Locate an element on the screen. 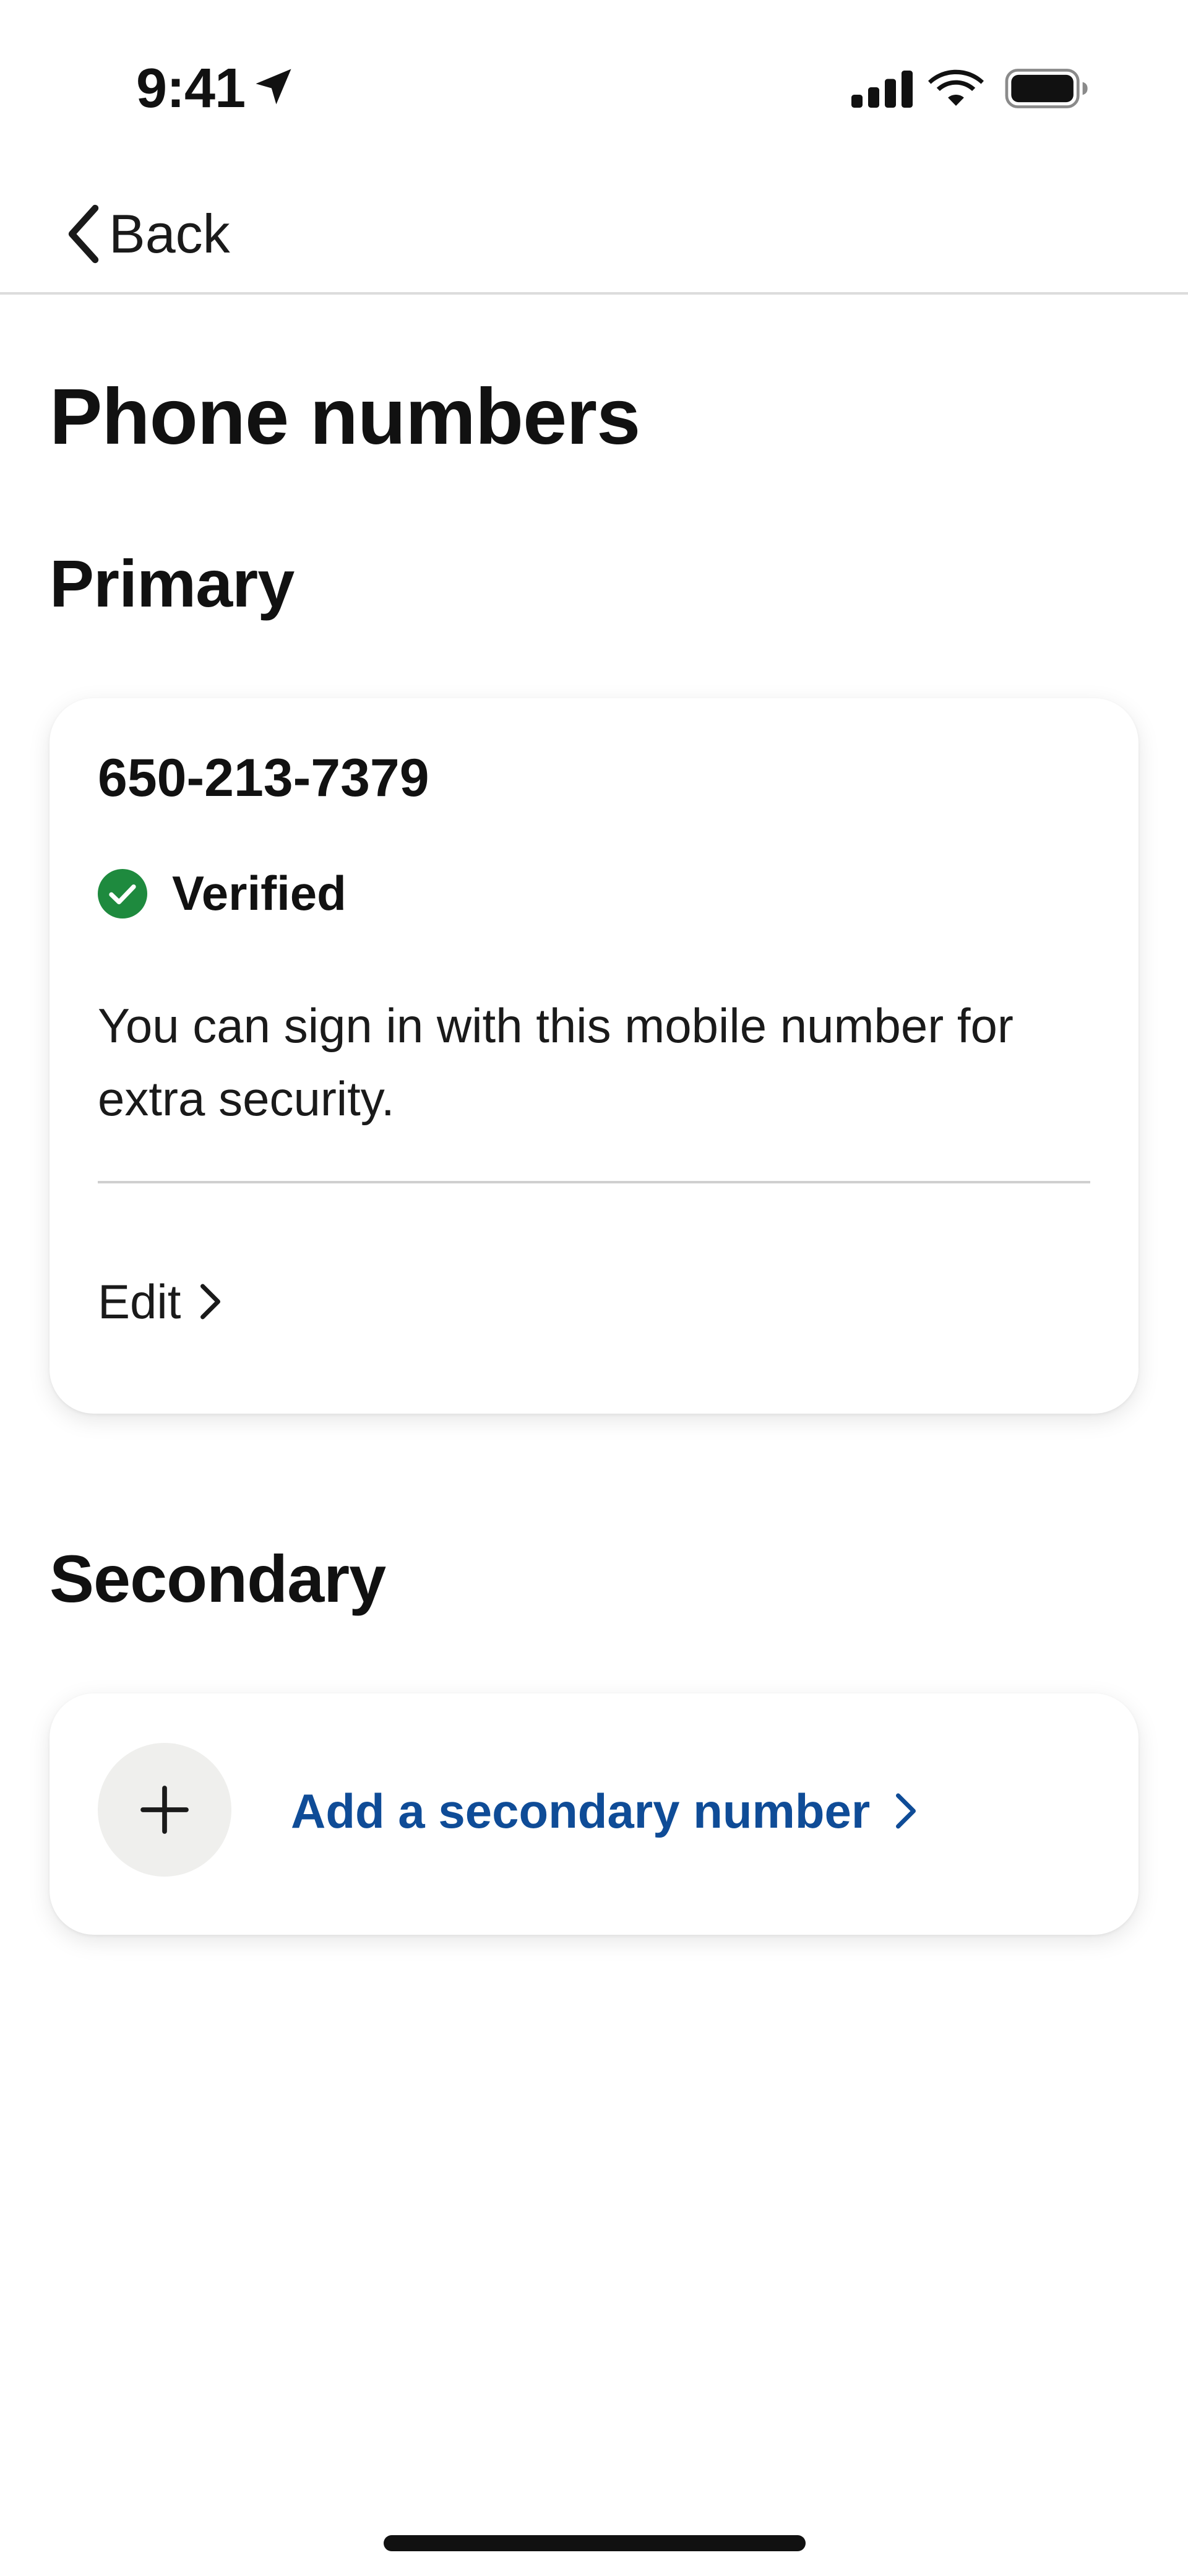 The height and width of the screenshot is (2576, 1188). secondary-heading: Secondary is located at coordinates (218, 1578).